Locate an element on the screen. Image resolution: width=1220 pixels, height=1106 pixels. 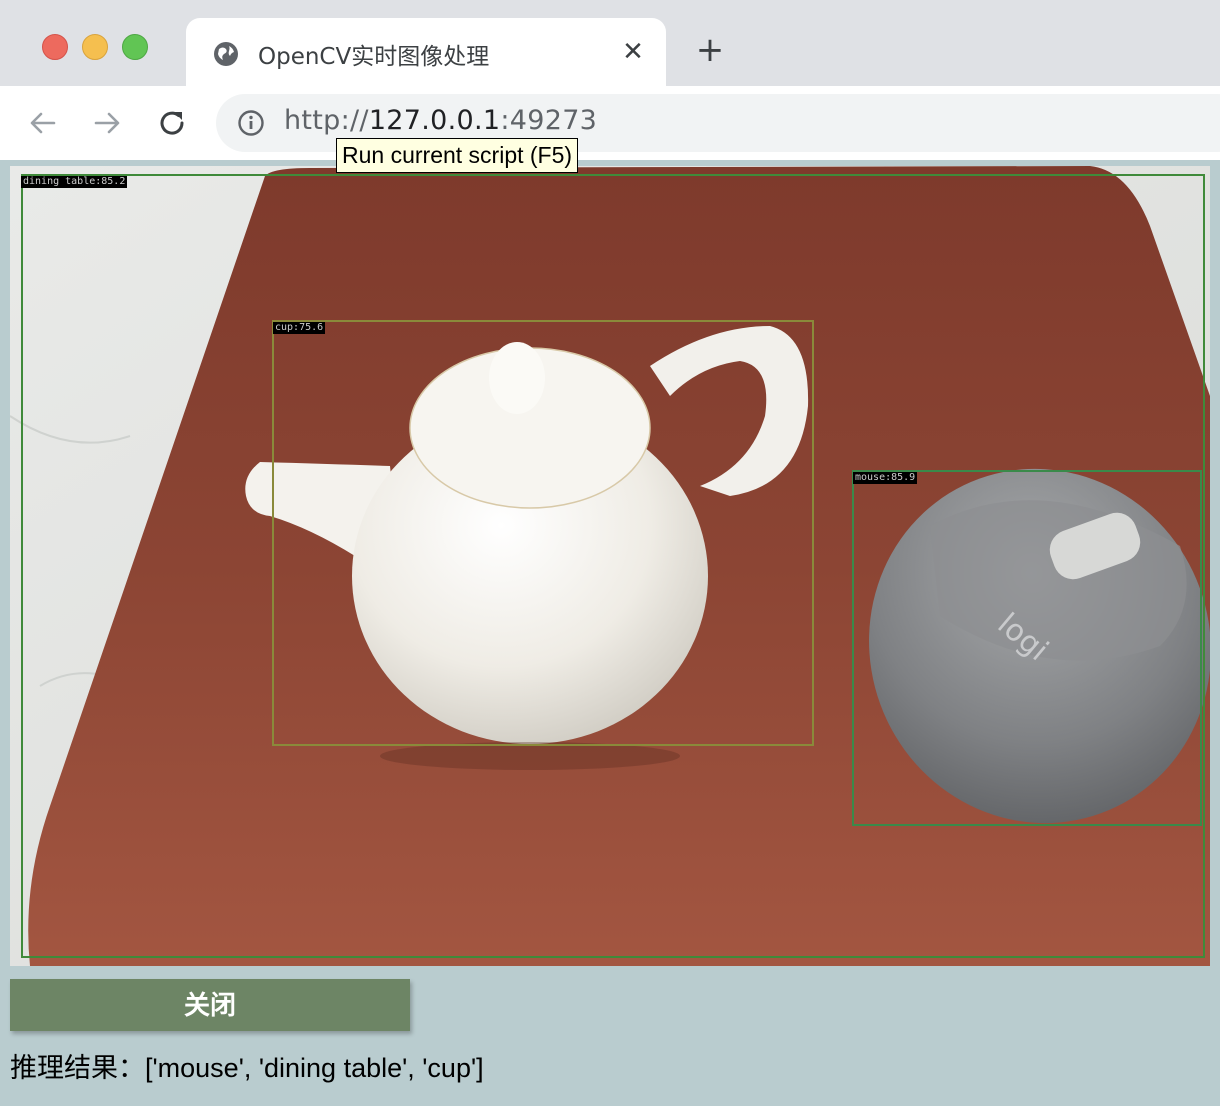
minimize-window-button is located at coordinates (95, 47).